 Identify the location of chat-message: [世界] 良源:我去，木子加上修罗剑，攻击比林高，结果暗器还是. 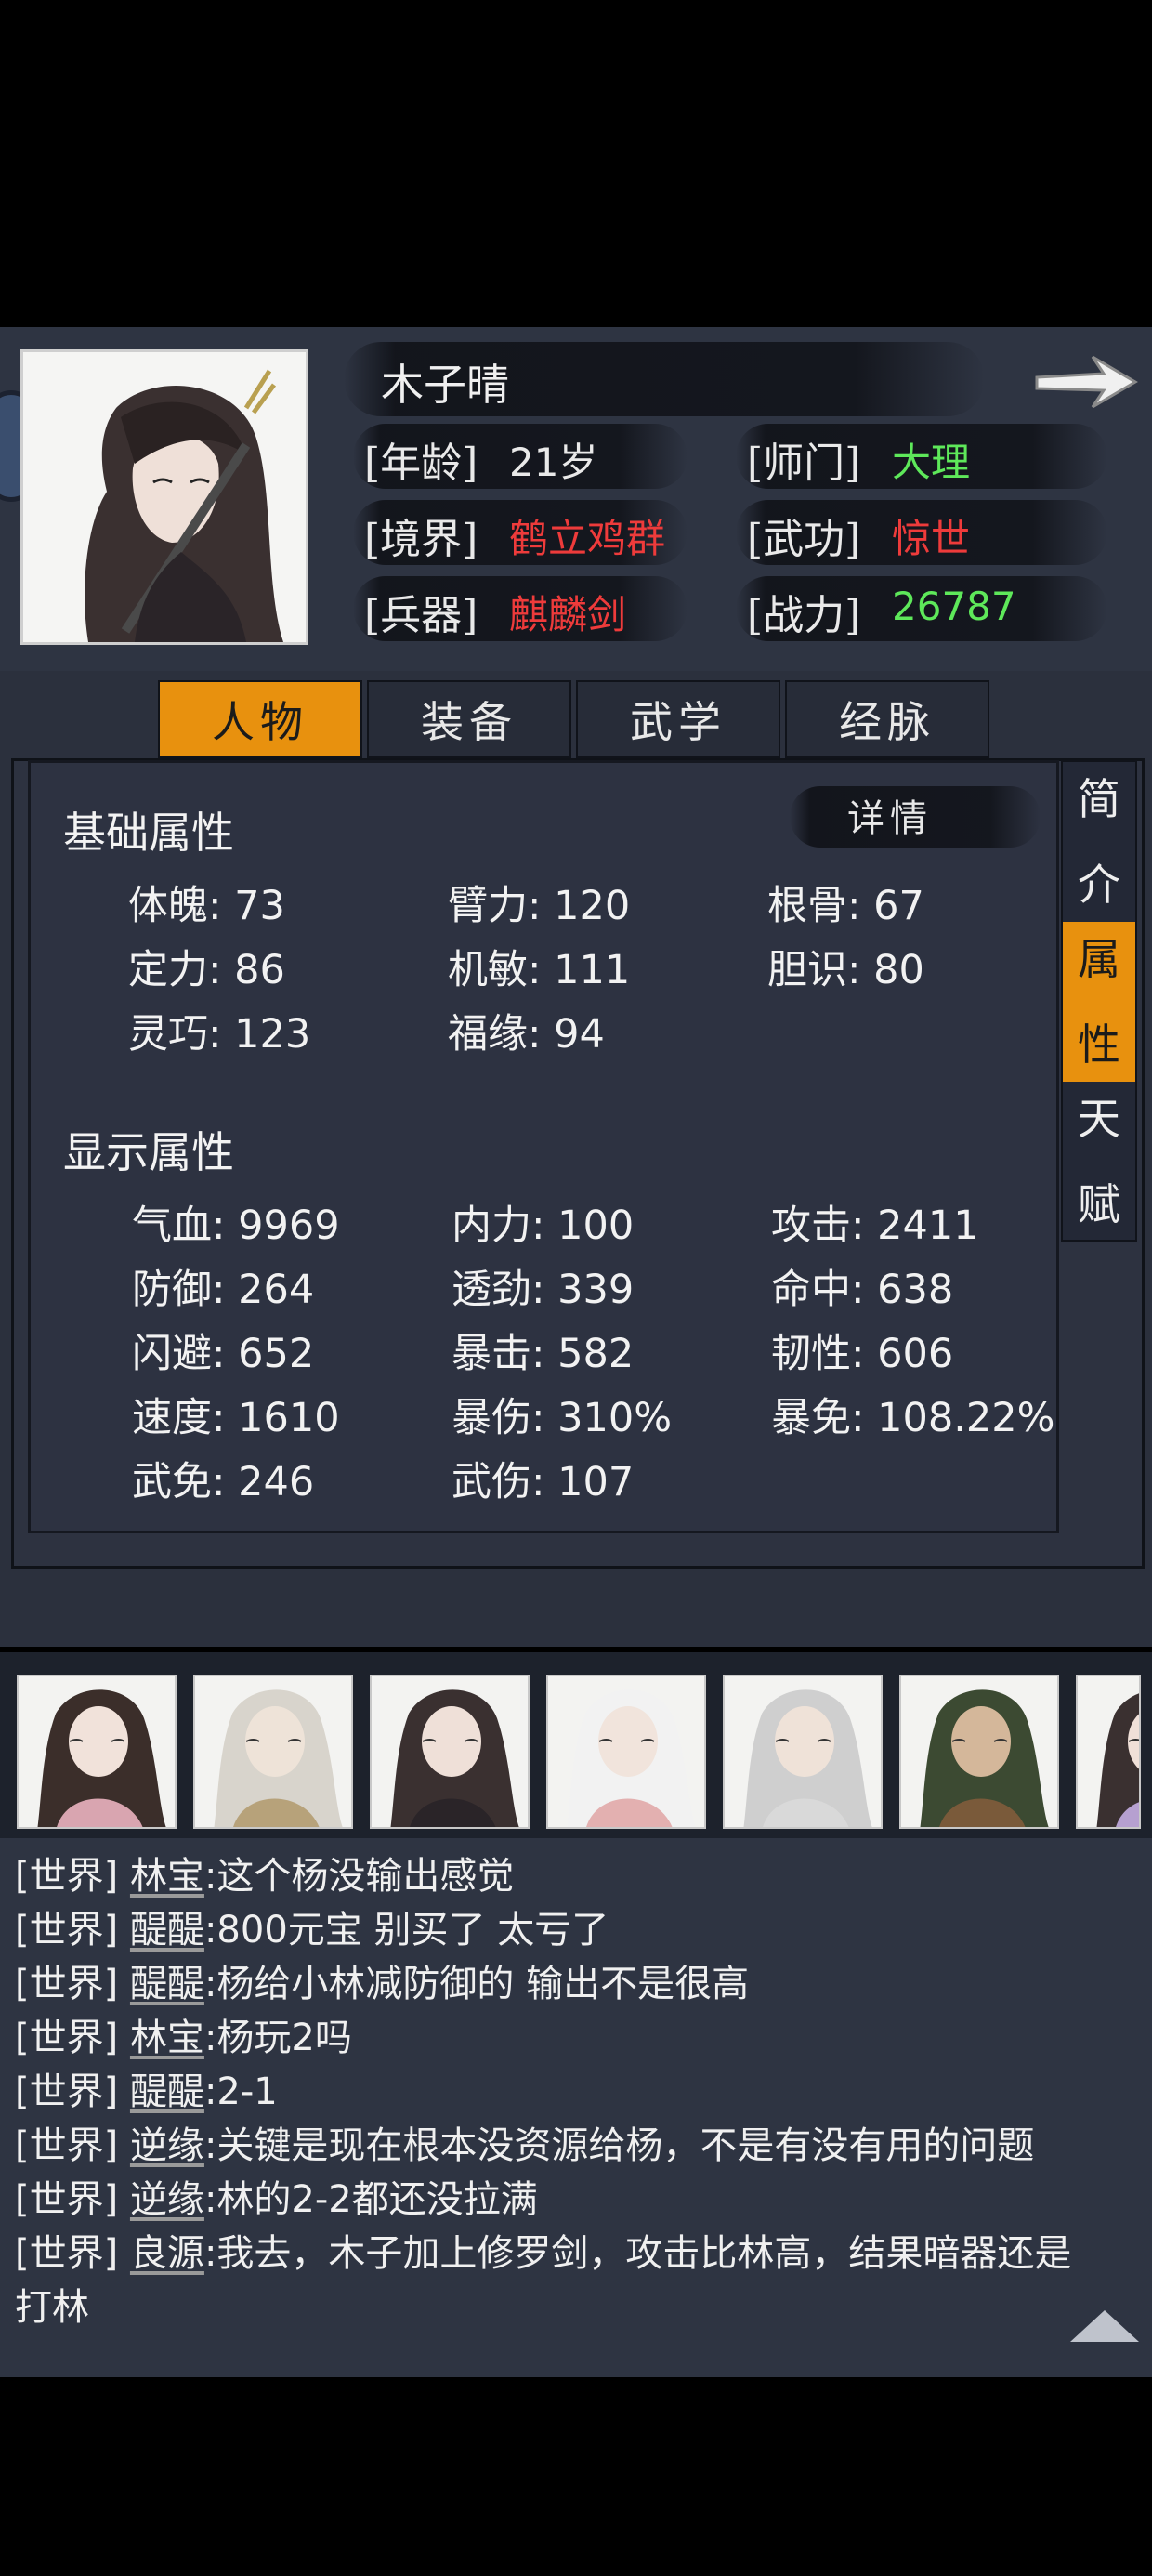
(543, 2250).